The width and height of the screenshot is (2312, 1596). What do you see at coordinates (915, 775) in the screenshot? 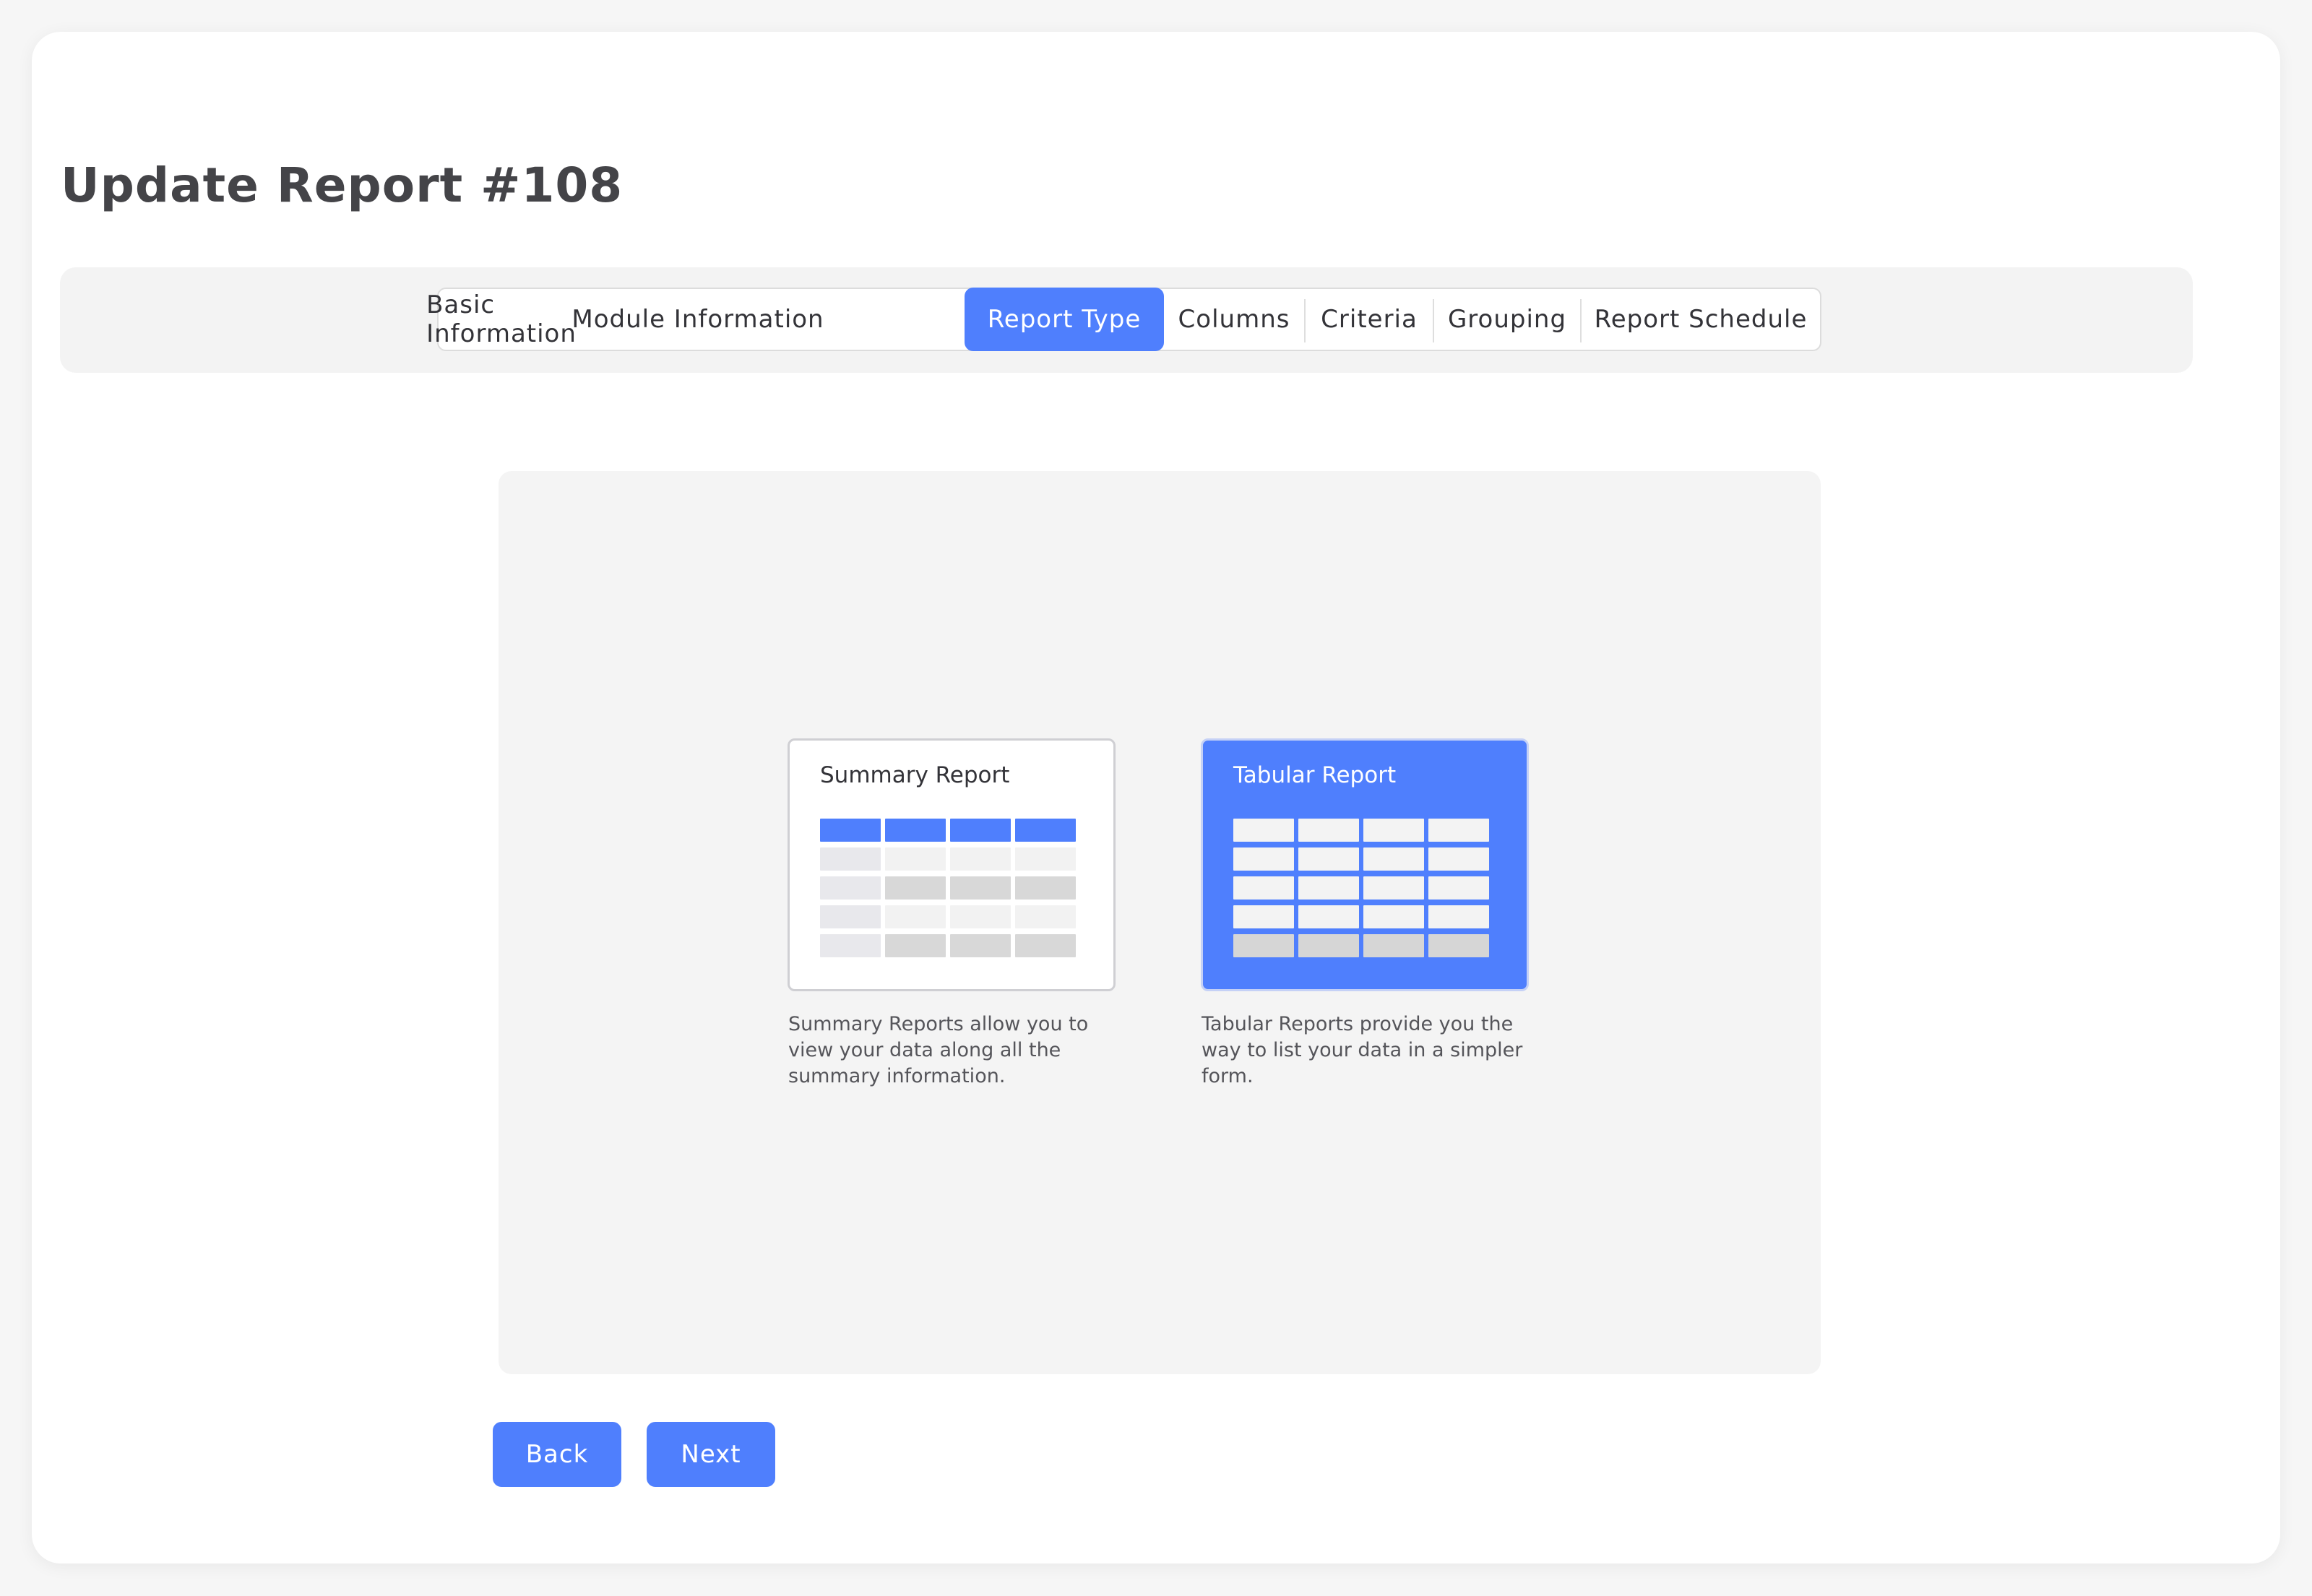
I see `summary-report-title: Summary Report` at bounding box center [915, 775].